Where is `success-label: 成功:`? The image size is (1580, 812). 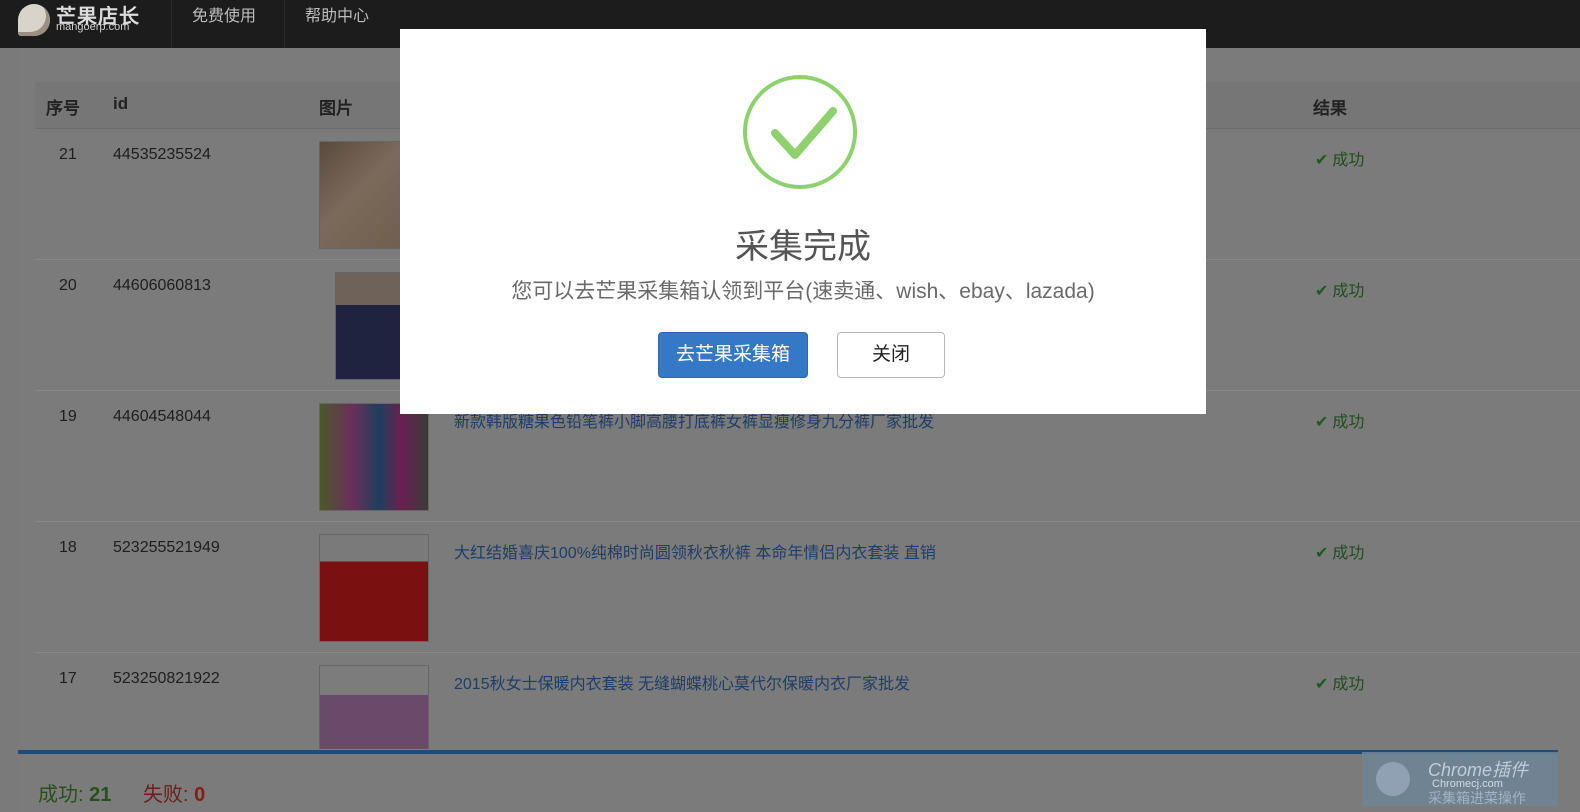
success-label: 成功: is located at coordinates (61, 795).